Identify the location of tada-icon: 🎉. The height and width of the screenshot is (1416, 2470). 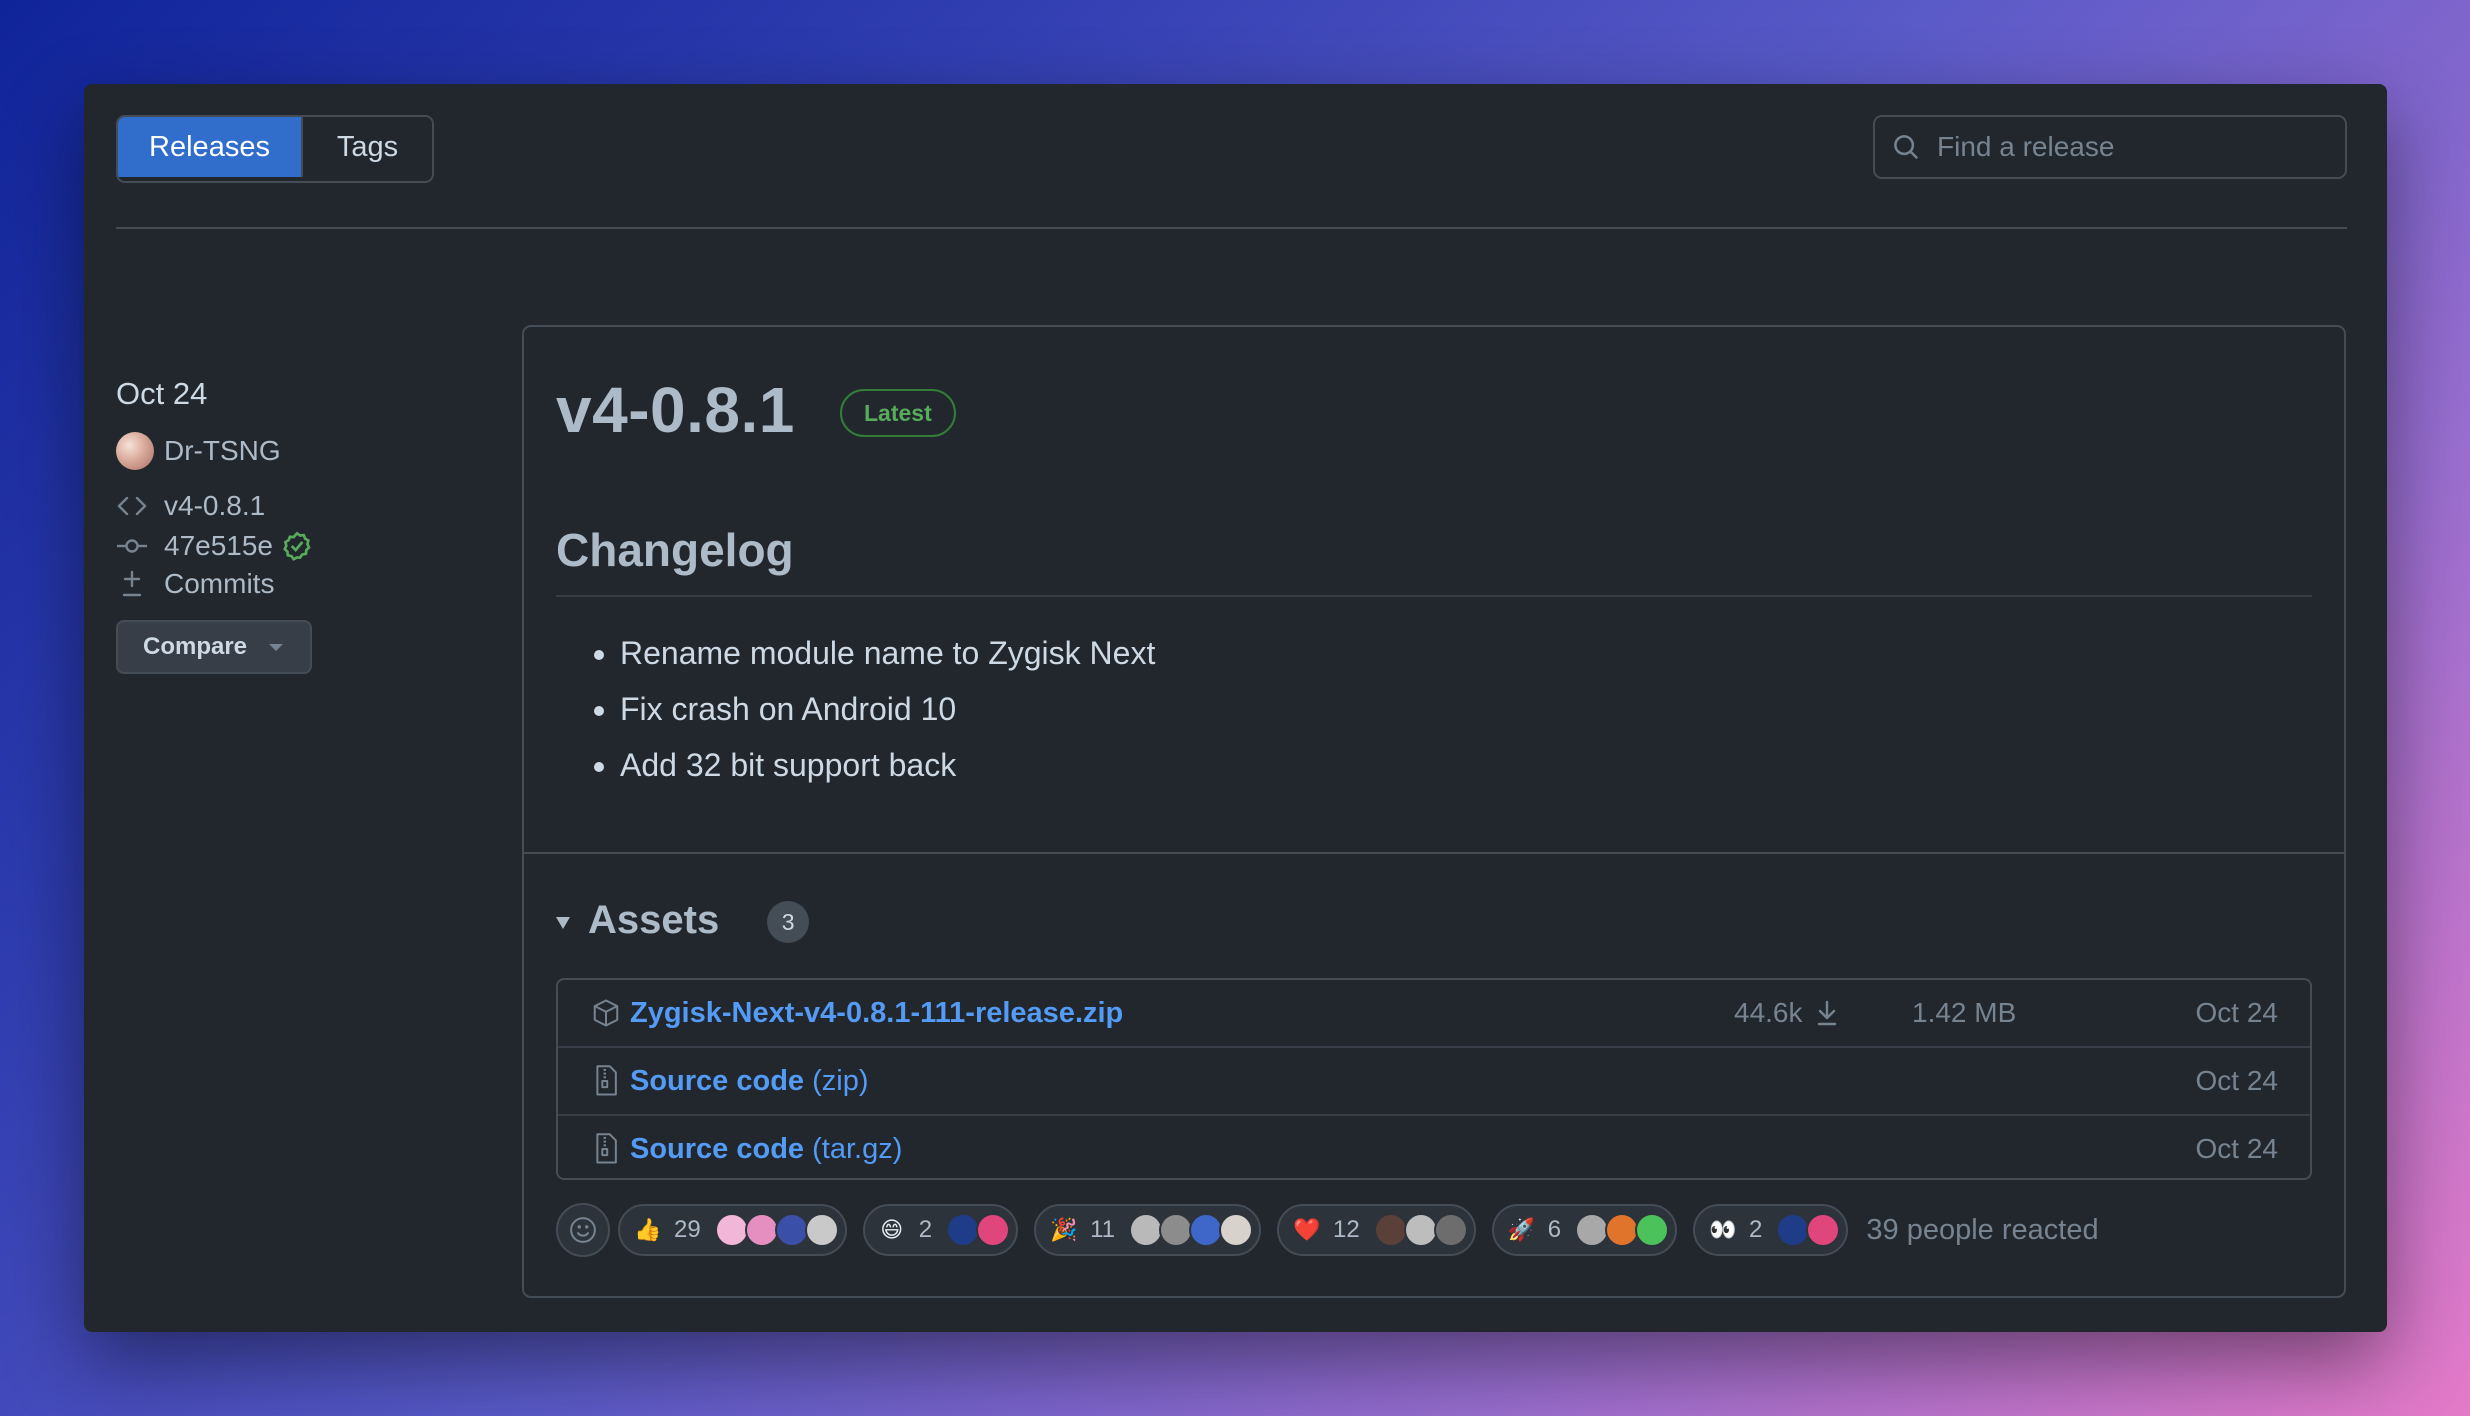
(1064, 1229).